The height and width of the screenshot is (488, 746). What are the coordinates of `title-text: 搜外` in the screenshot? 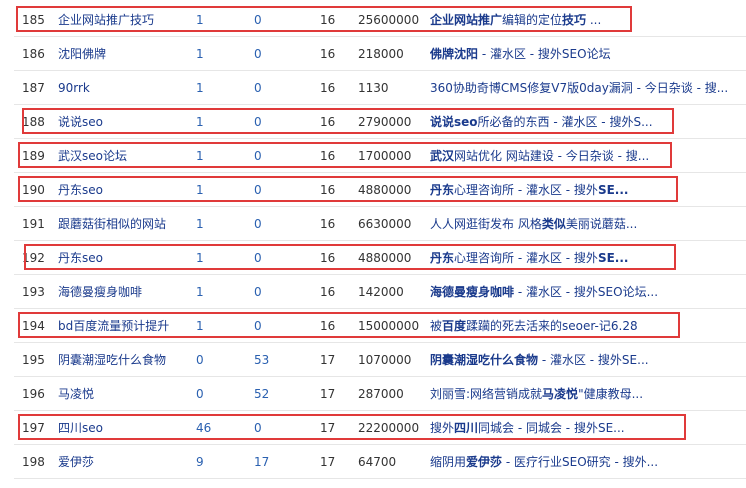 It's located at (442, 428).